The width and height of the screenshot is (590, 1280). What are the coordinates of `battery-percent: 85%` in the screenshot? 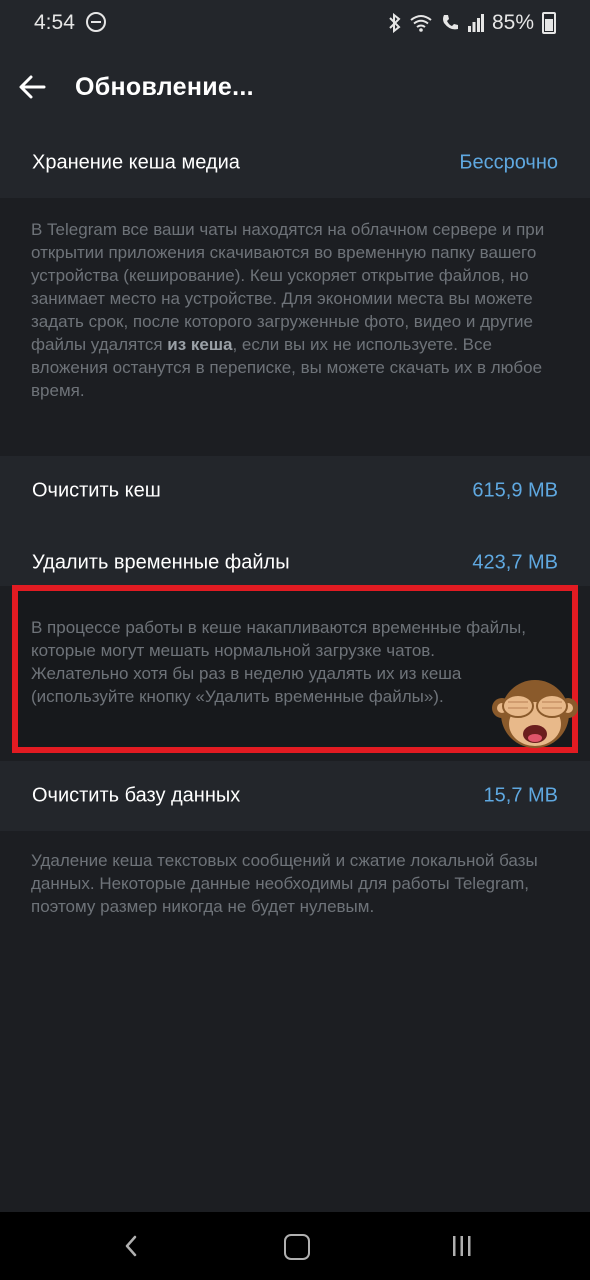 It's located at (512, 22).